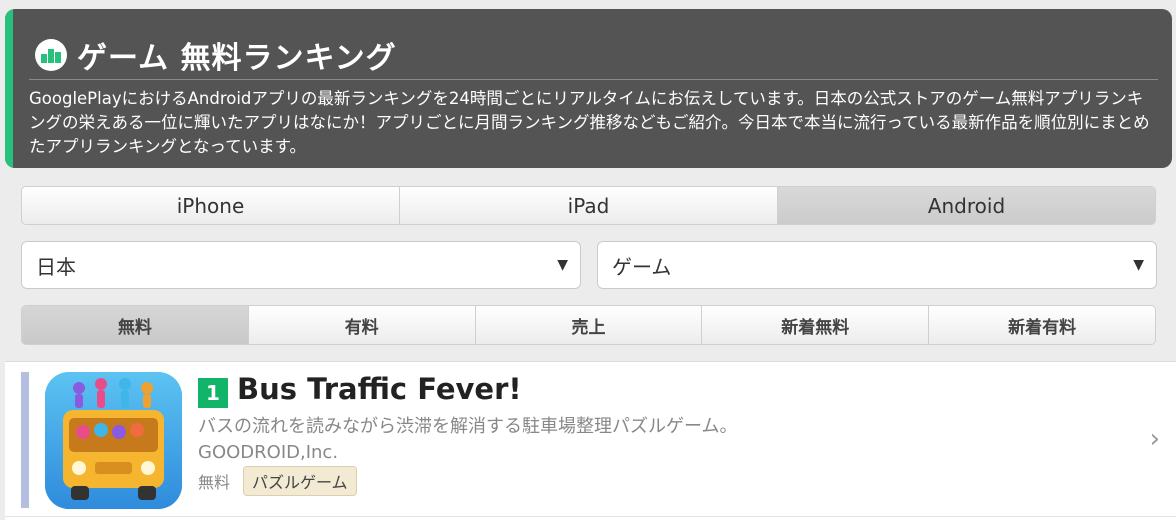 The height and width of the screenshot is (520, 1176). I want to click on tab-new-free: 新着無料, so click(816, 325).